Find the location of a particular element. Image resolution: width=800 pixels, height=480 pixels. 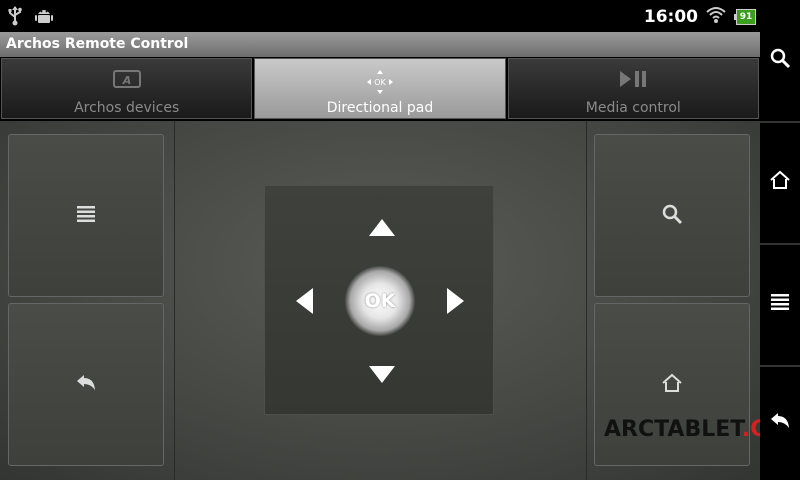

tab-media-control: Media control is located at coordinates (633, 88).